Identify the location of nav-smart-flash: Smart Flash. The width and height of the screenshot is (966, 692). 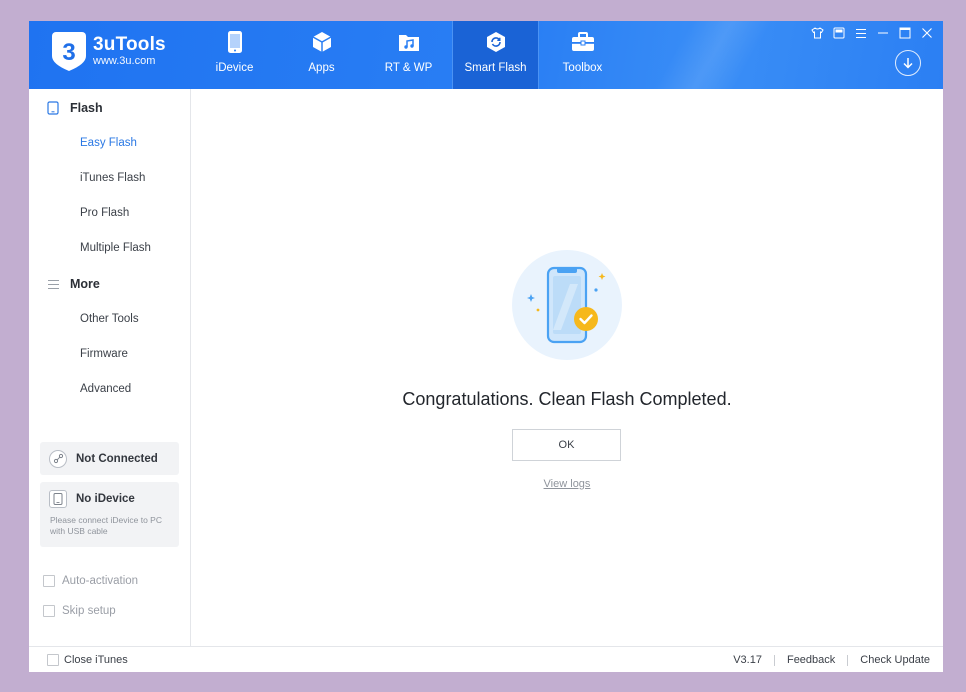
(495, 55).